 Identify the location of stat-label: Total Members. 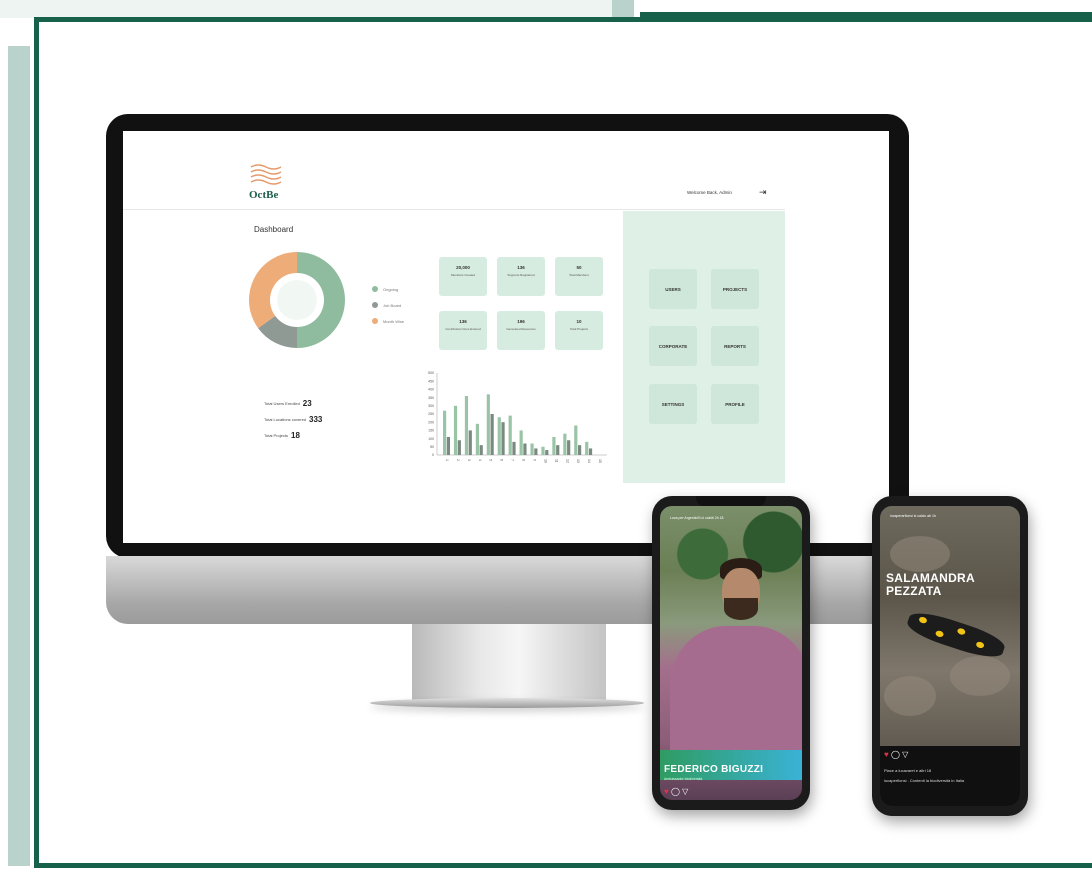
(579, 275).